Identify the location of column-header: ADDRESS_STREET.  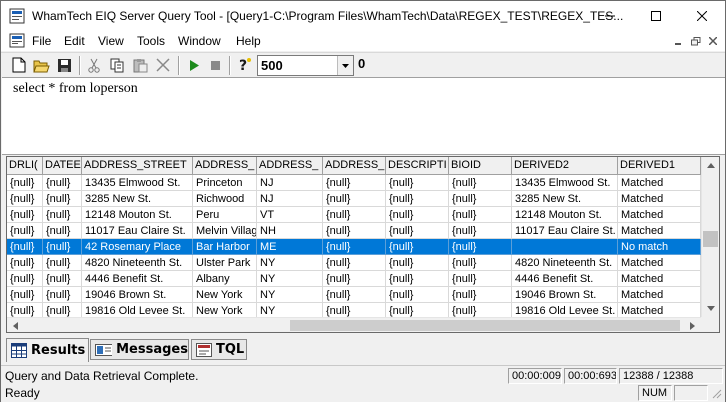
(137, 166).